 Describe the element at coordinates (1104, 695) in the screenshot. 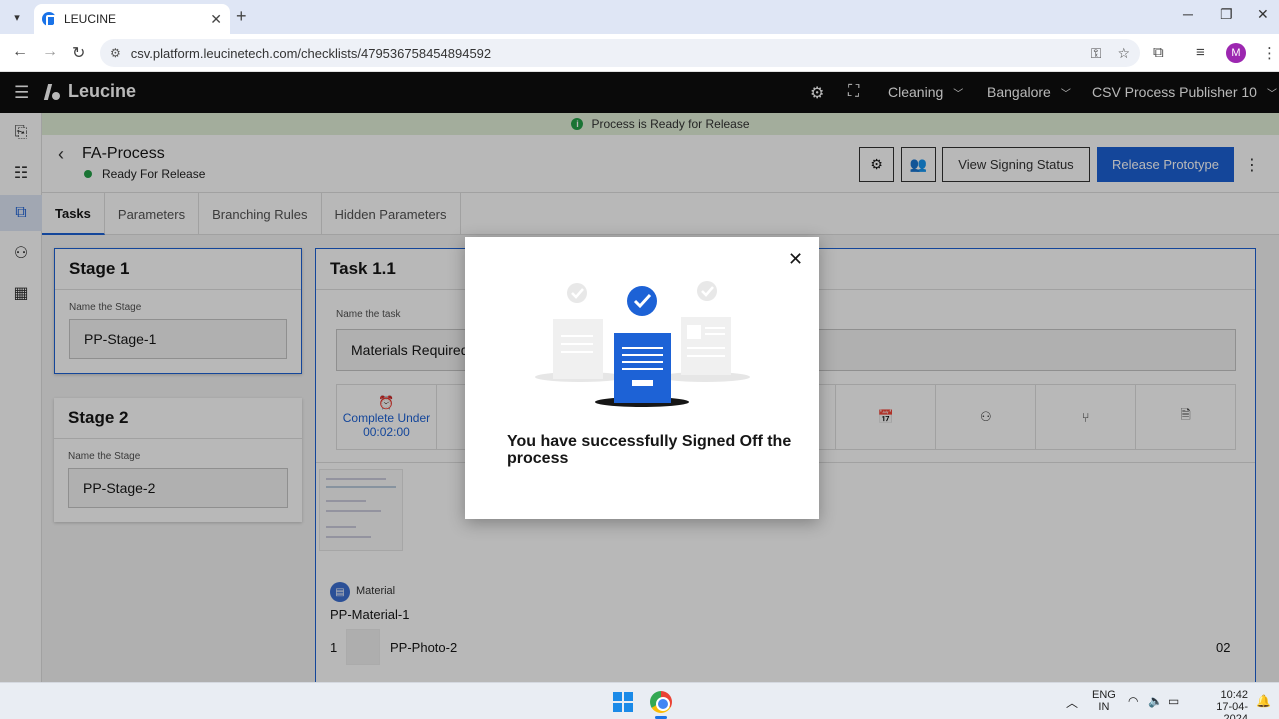

I see `language-top: ENG` at that location.